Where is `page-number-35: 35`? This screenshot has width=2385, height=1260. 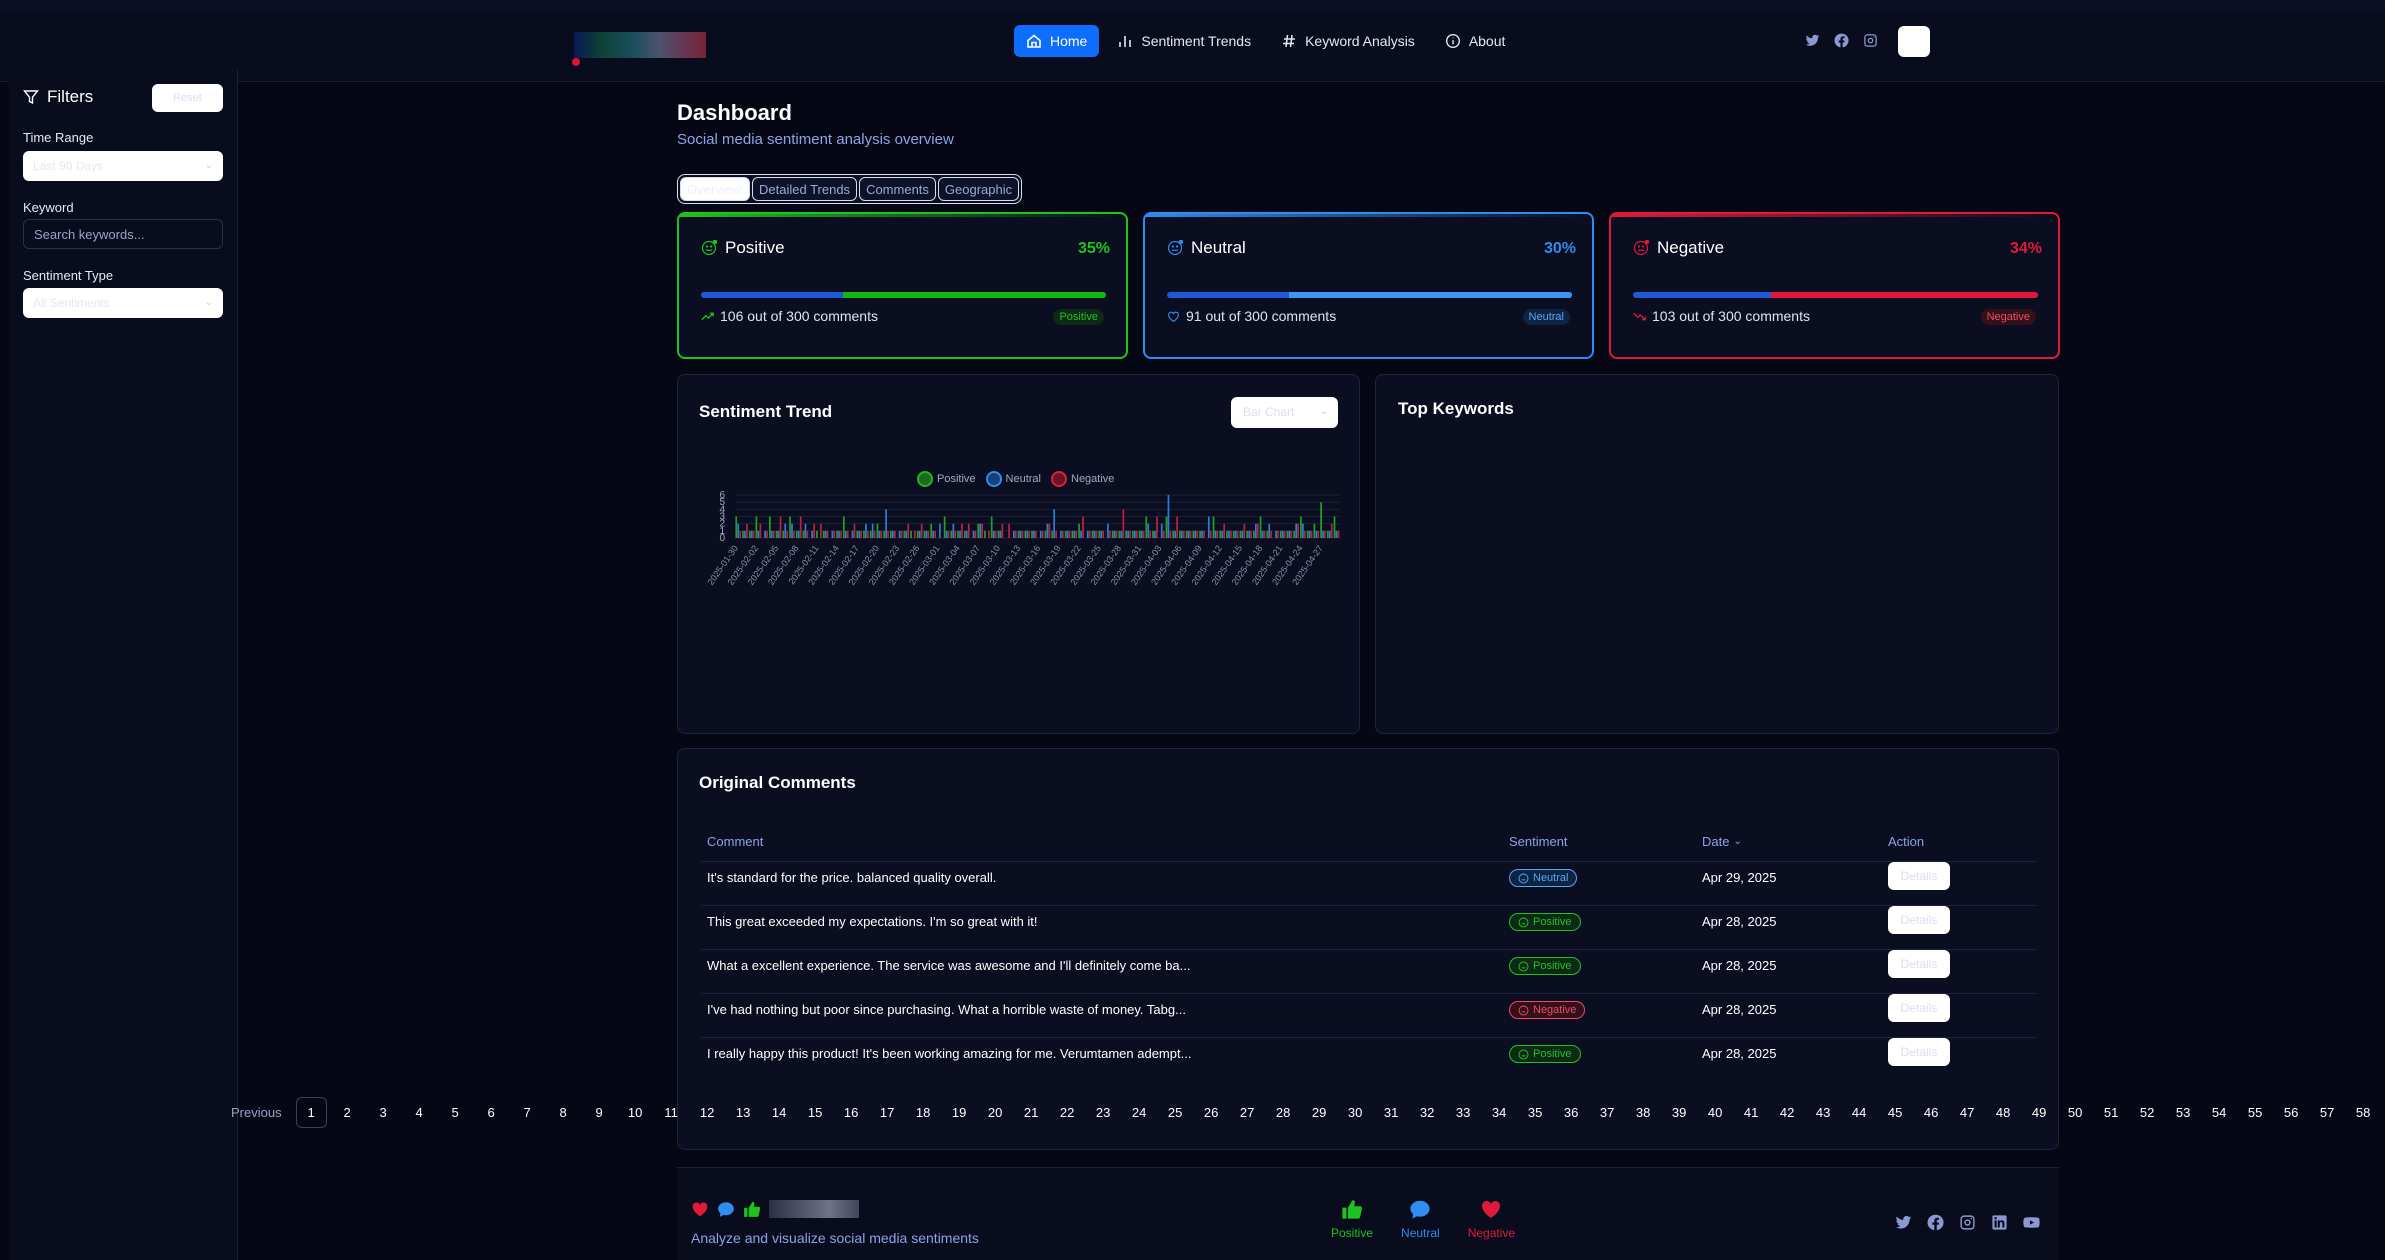 page-number-35: 35 is located at coordinates (1535, 1112).